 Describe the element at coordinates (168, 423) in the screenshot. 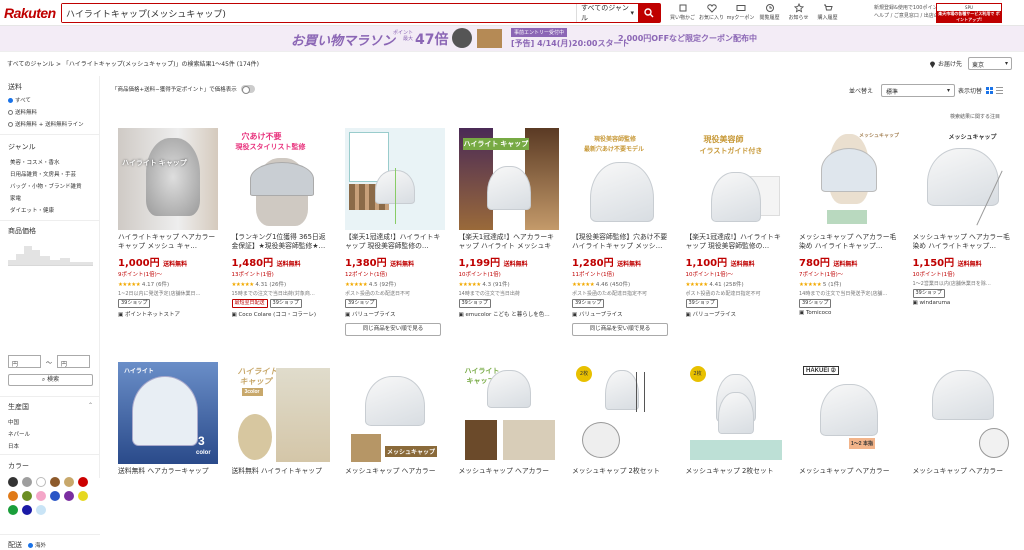

I see `product-card: ハイライト 3 color 送料無料 ヘアカラーキャップ` at that location.